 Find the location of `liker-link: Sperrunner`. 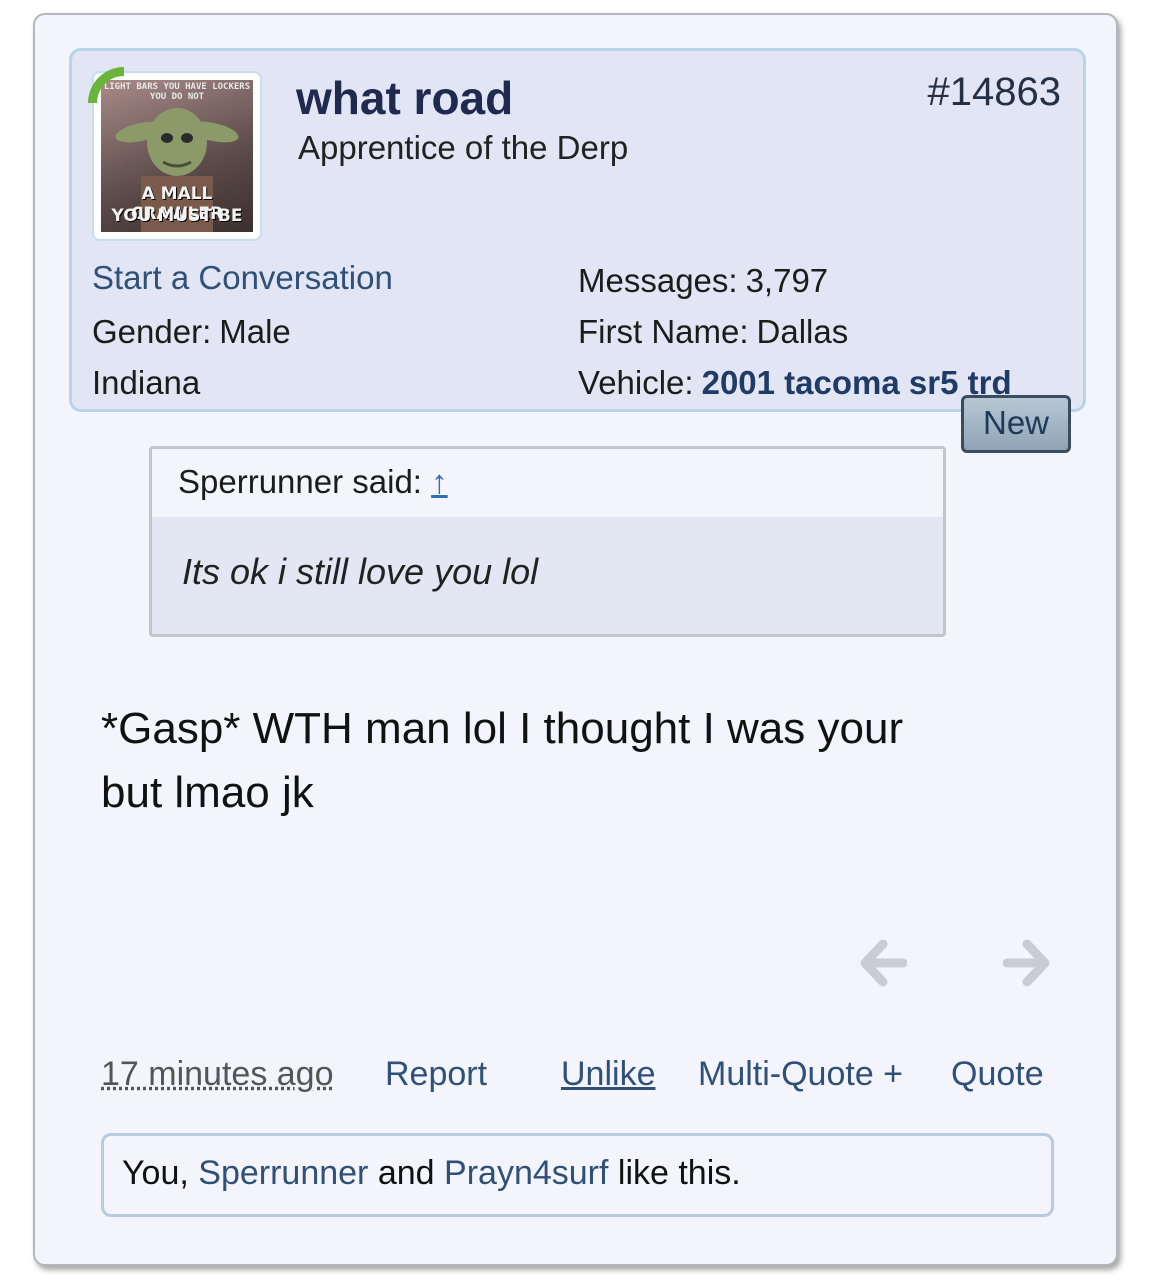

liker-link: Sperrunner is located at coordinates (283, 1173).